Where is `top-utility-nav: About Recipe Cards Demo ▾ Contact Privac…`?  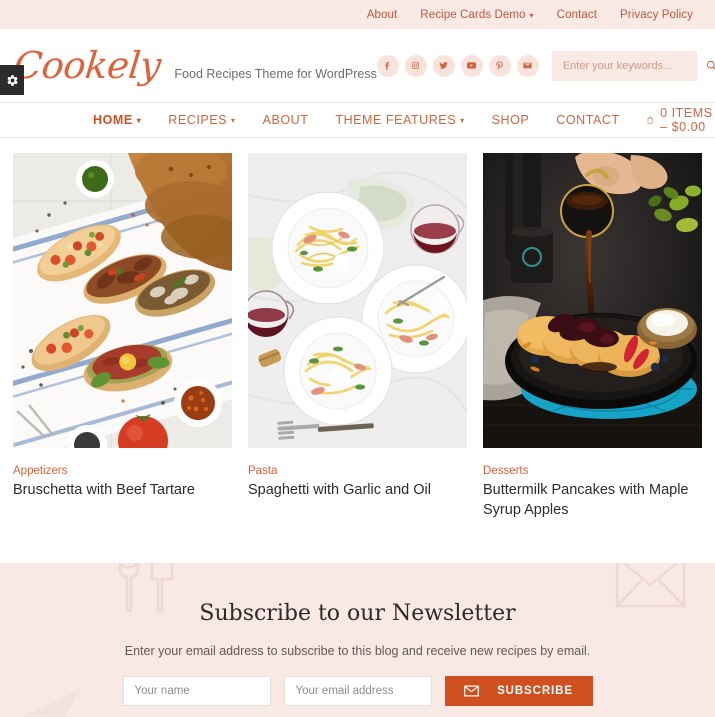 top-utility-nav: About Recipe Cards Demo ▾ Contact Privac… is located at coordinates (530, 15).